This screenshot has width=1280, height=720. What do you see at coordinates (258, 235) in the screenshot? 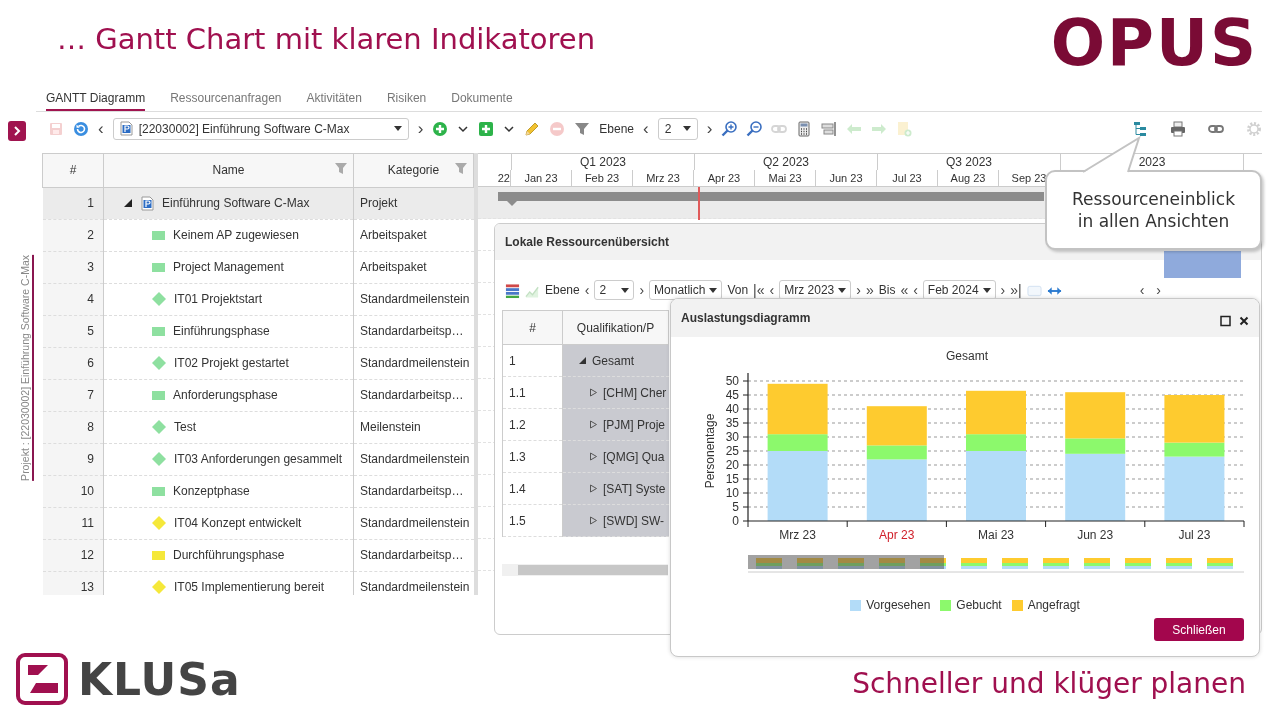
I see `table-row: 2 Keinem AP zugewiesen Arbeitspaket` at bounding box center [258, 235].